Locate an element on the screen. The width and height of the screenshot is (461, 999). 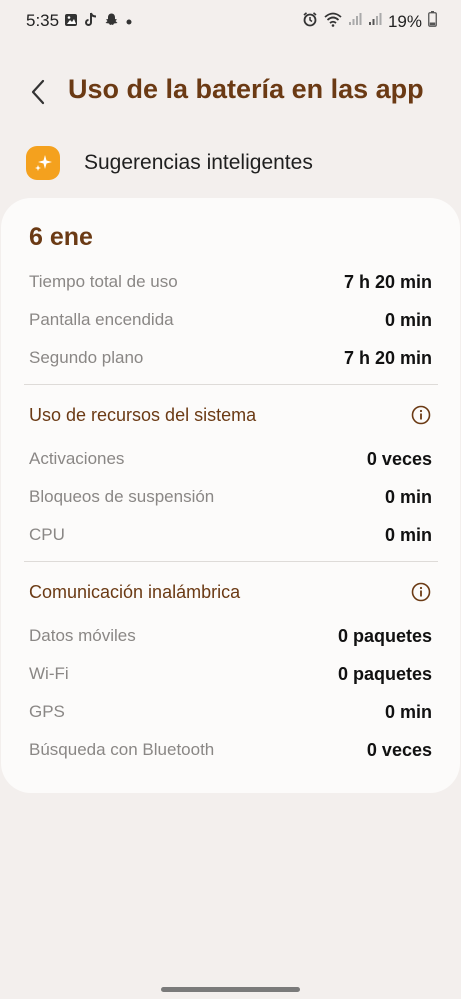
resource-label: CPU is located at coordinates (47, 534).